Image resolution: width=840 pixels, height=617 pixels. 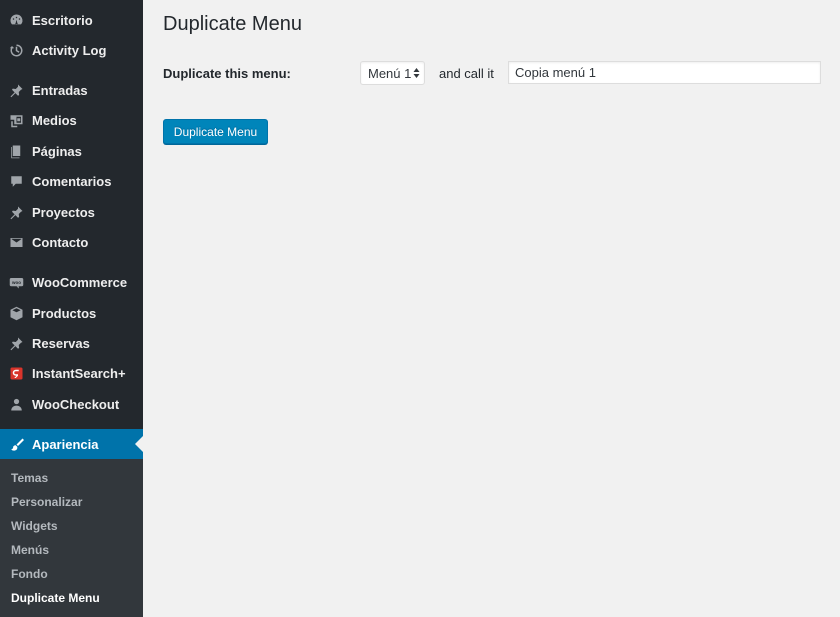 I want to click on sidebar-item-label: WooCommerce, so click(x=80, y=282).